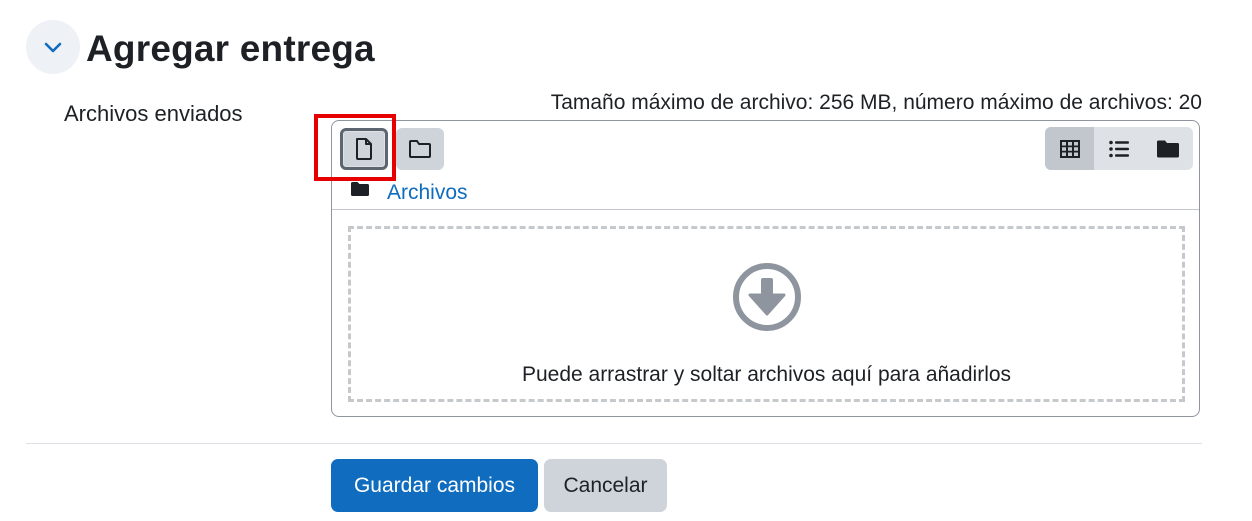  Describe the element at coordinates (765, 193) in the screenshot. I see `path-bar: Archivos` at that location.